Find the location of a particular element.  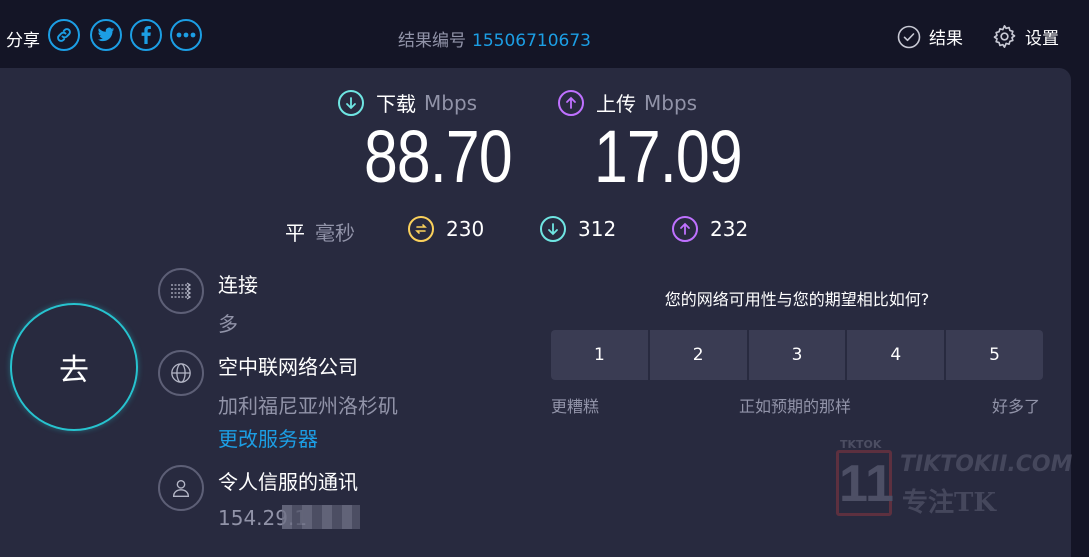

download-value: 88.70 is located at coordinates (438, 156).